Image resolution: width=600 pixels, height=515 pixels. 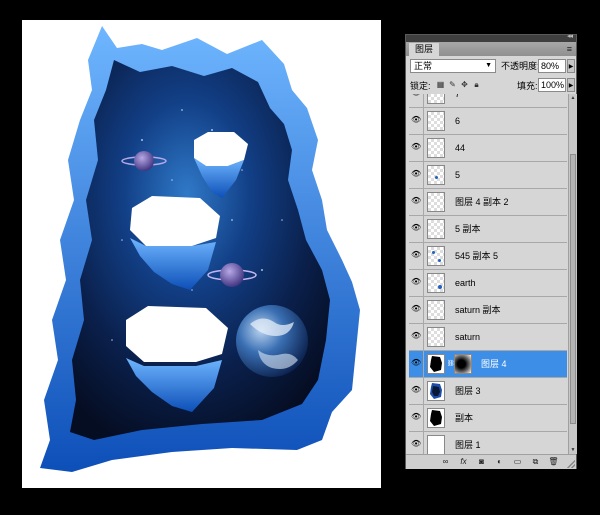 What do you see at coordinates (520, 66) in the screenshot?
I see `opacity-label: 不透明度:` at bounding box center [520, 66].